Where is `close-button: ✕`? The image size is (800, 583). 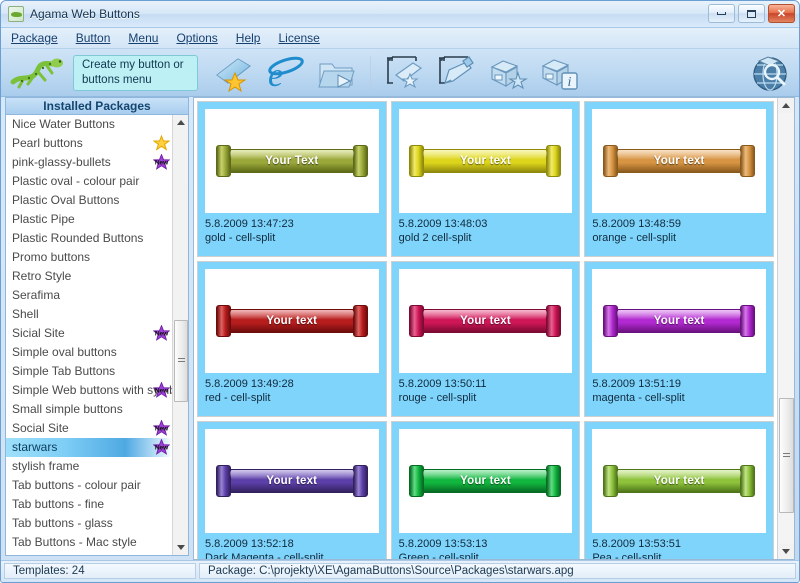 close-button: ✕ is located at coordinates (781, 13).